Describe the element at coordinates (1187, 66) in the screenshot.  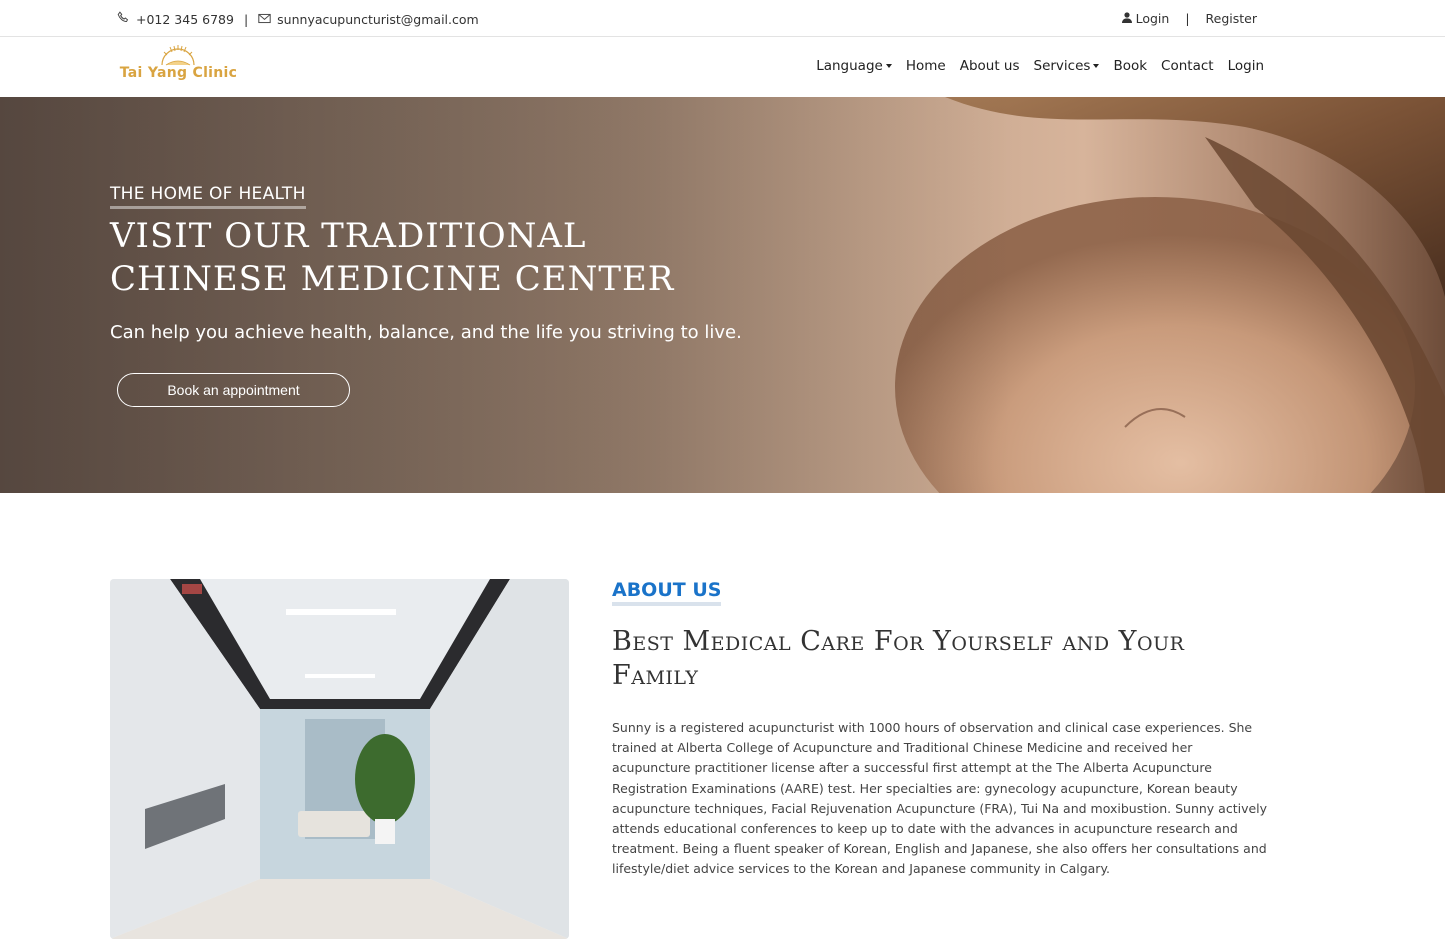
I see `nav-contact: Contact` at that location.